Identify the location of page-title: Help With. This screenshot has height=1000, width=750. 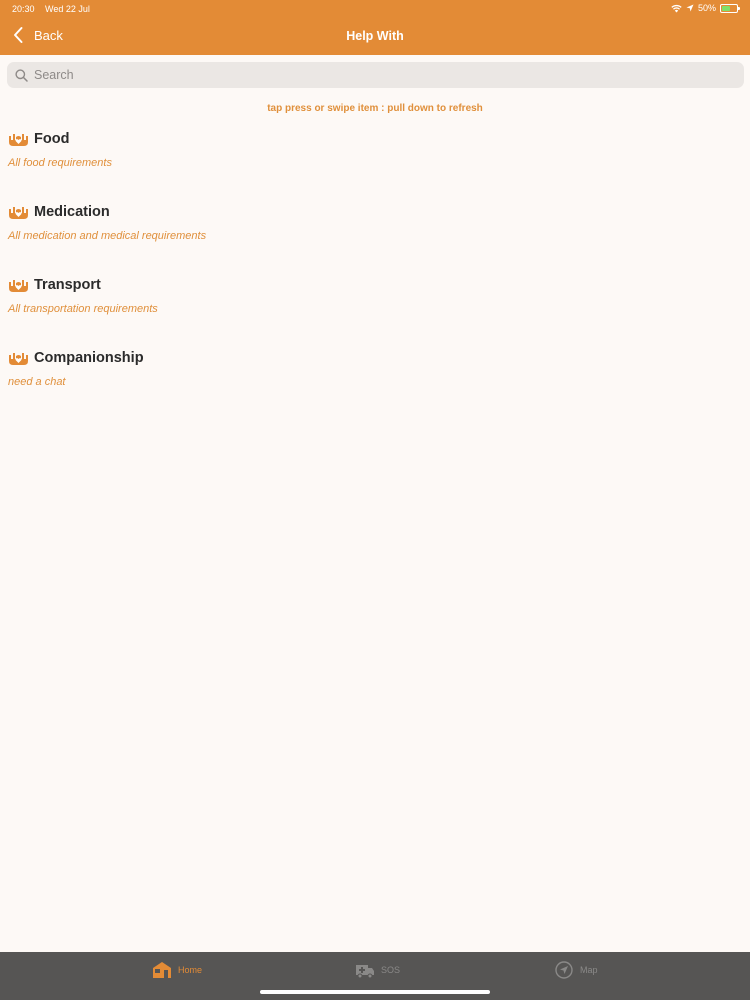
(375, 36).